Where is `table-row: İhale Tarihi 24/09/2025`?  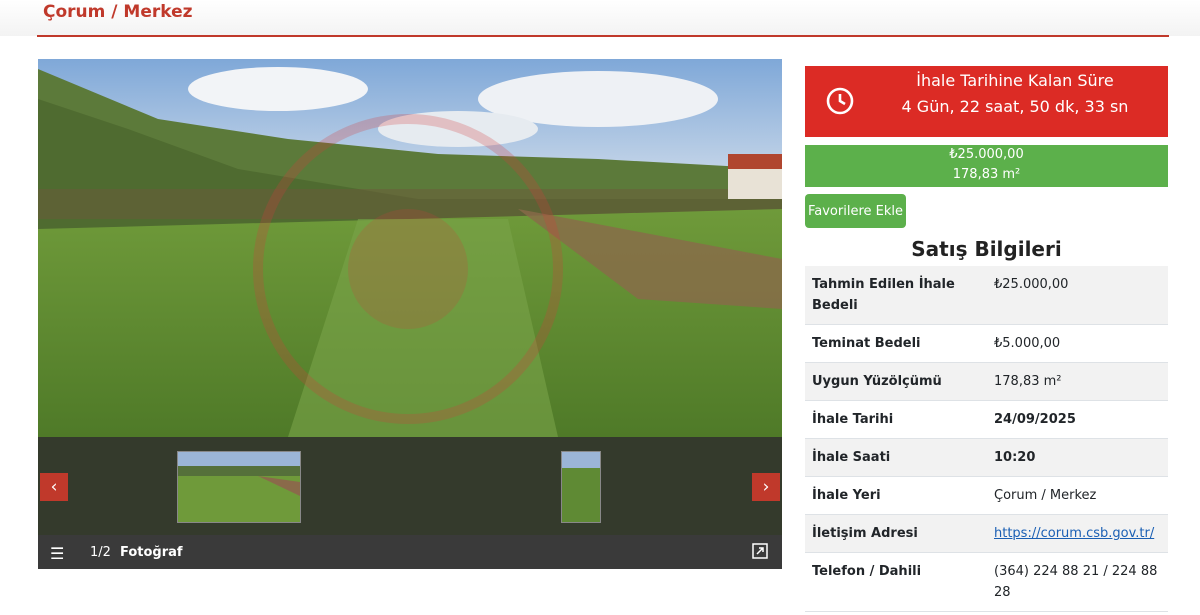
table-row: İhale Tarihi 24/09/2025 is located at coordinates (986, 419).